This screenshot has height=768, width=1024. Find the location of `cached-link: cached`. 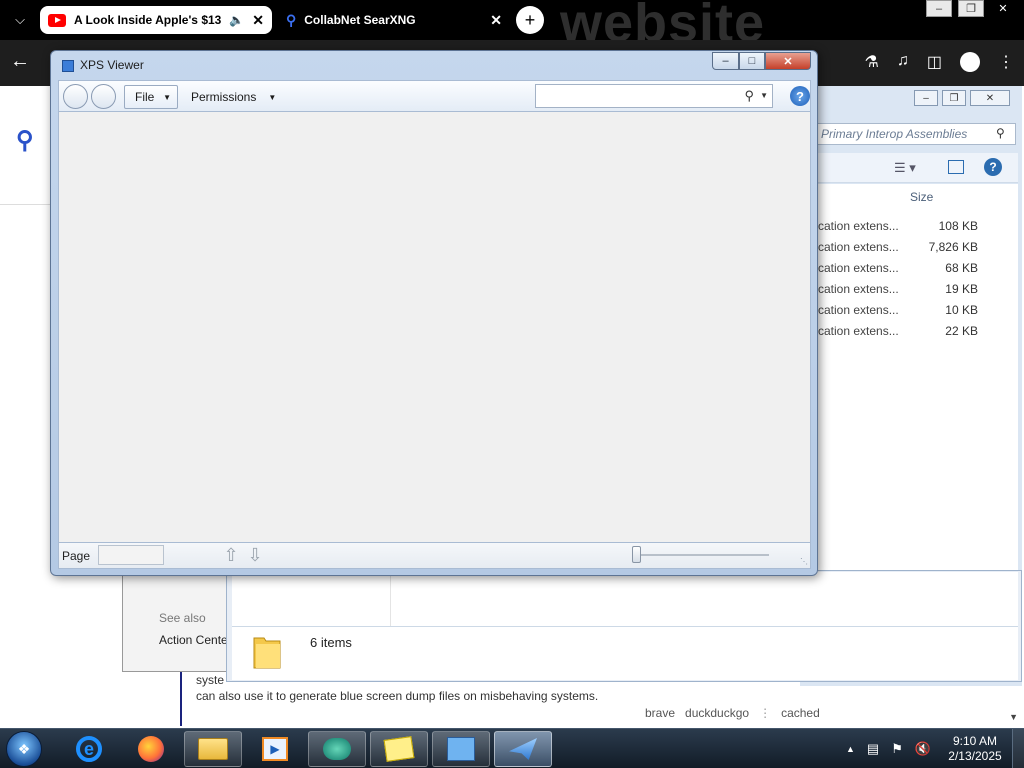

cached-link: cached is located at coordinates (800, 713).